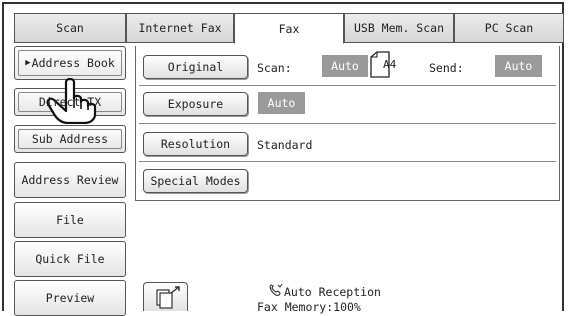 Image resolution: width=568 pixels, height=316 pixels. What do you see at coordinates (195, 104) in the screenshot?
I see `exposure-button: Exposure` at bounding box center [195, 104].